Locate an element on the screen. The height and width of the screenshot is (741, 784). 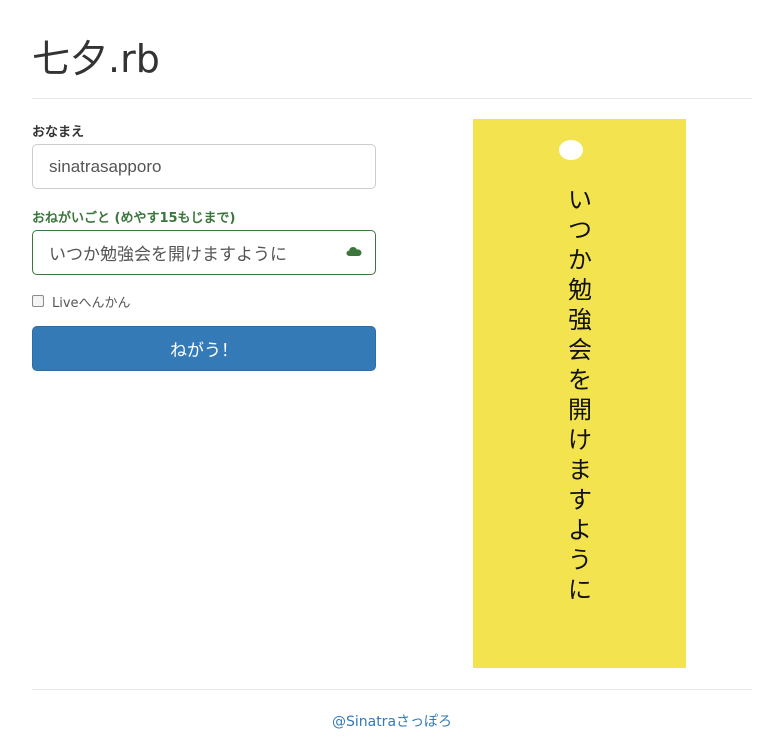
wish-field is located at coordinates (204, 252).